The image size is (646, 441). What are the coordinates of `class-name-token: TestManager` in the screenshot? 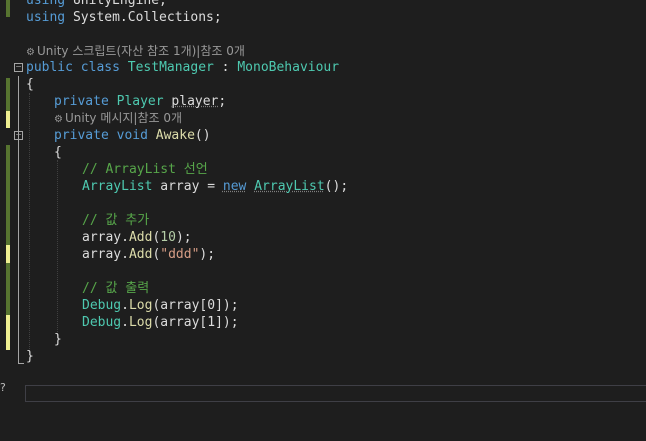 It's located at (170, 67).